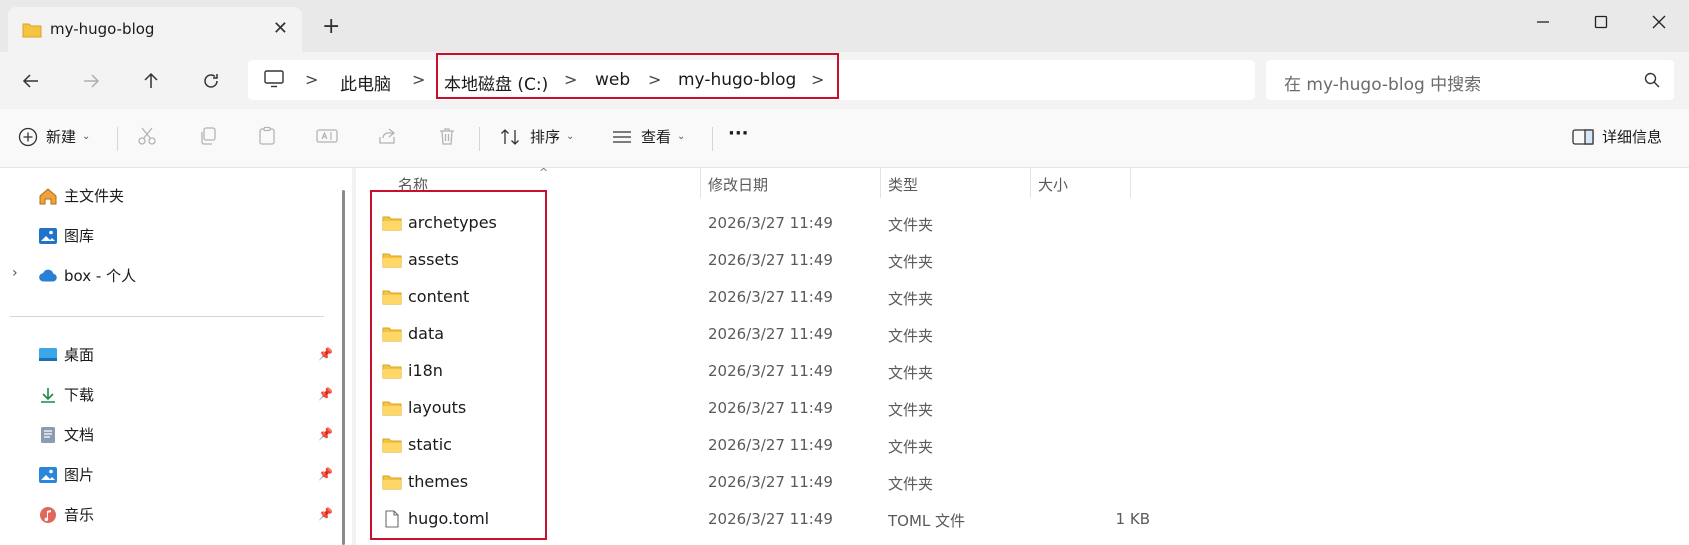 Image resolution: width=1689 pixels, height=545 pixels. I want to click on up-button, so click(151, 81).